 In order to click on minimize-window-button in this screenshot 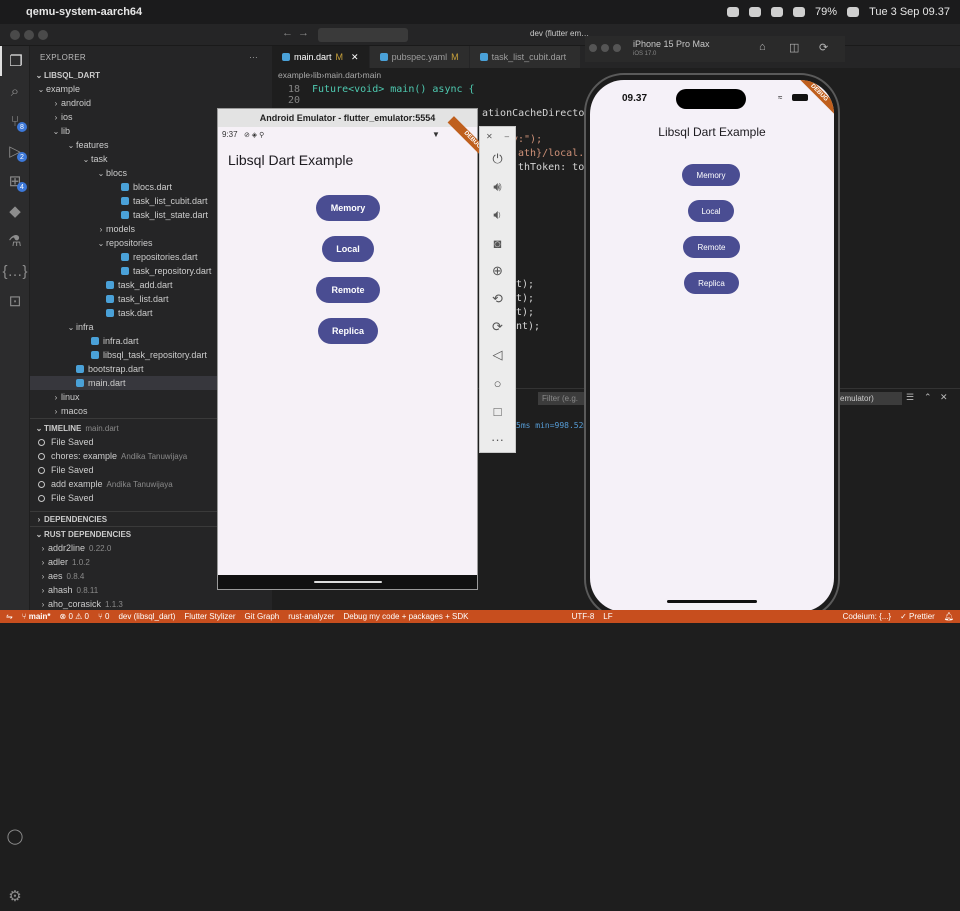, I will do `click(29, 35)`.